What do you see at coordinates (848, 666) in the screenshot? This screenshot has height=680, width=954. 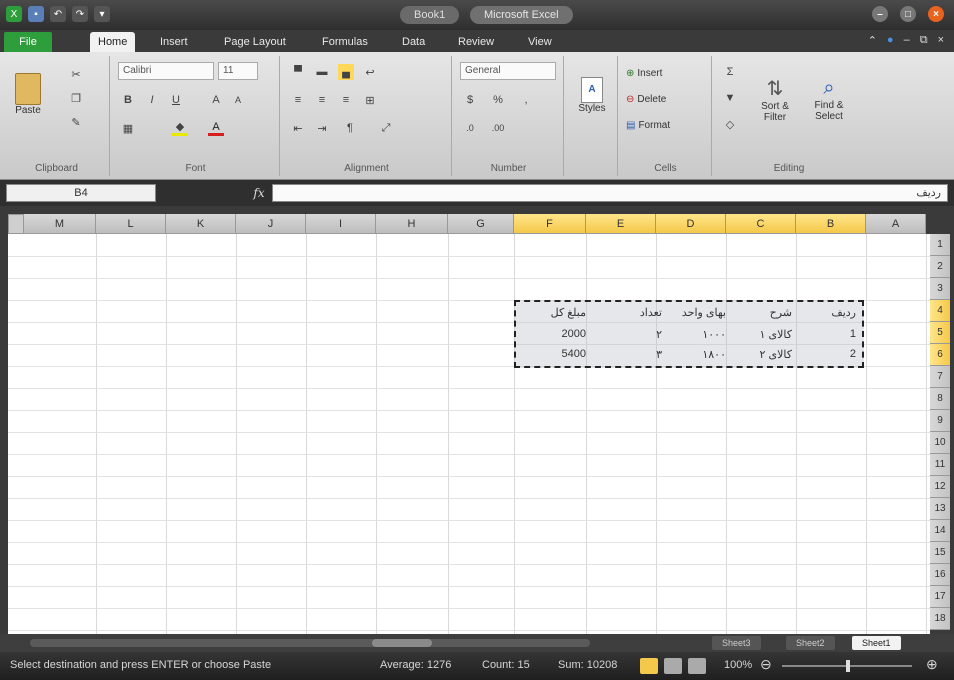 I see `zoom-slider-thumb` at bounding box center [848, 666].